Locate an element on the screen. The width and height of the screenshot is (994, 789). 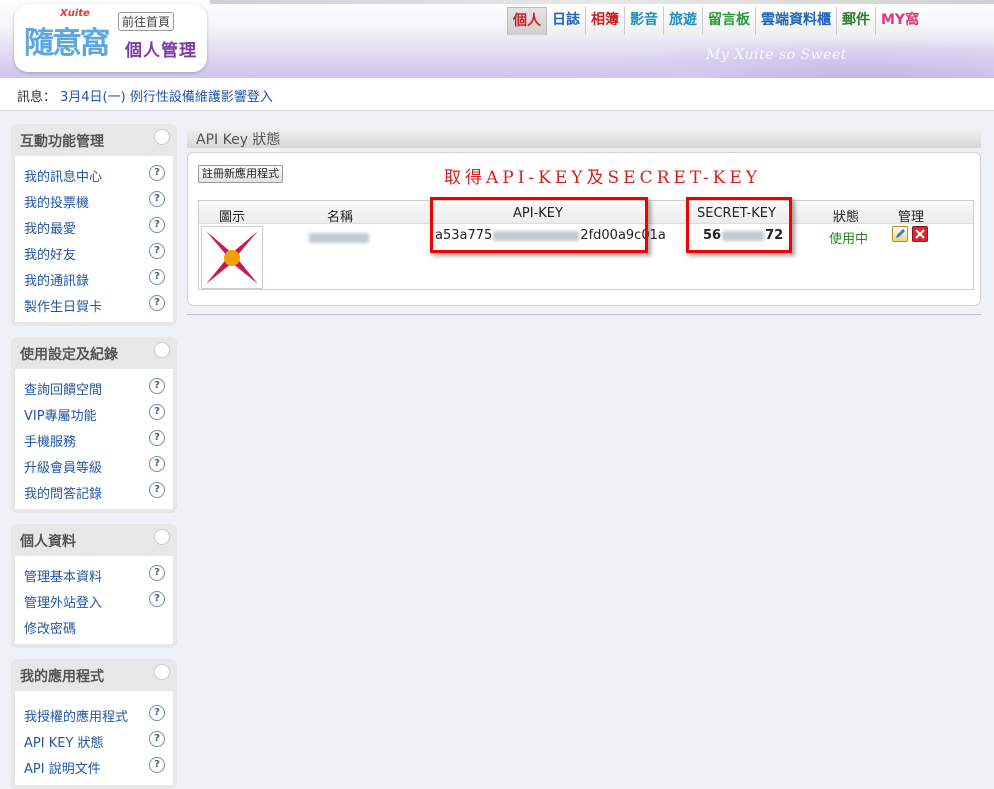
highlight-secret-key is located at coordinates (739, 225).